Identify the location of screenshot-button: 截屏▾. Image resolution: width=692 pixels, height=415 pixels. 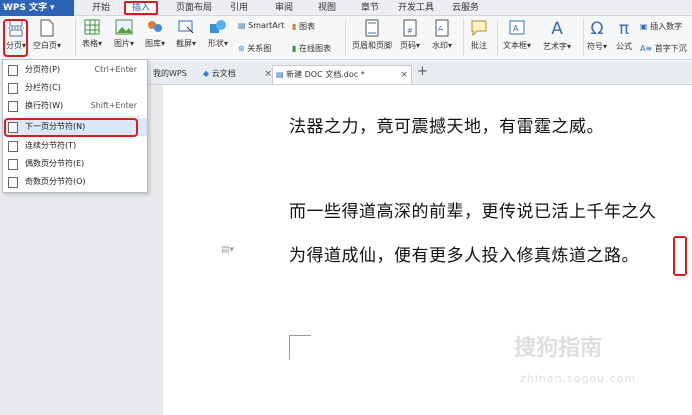
(186, 34).